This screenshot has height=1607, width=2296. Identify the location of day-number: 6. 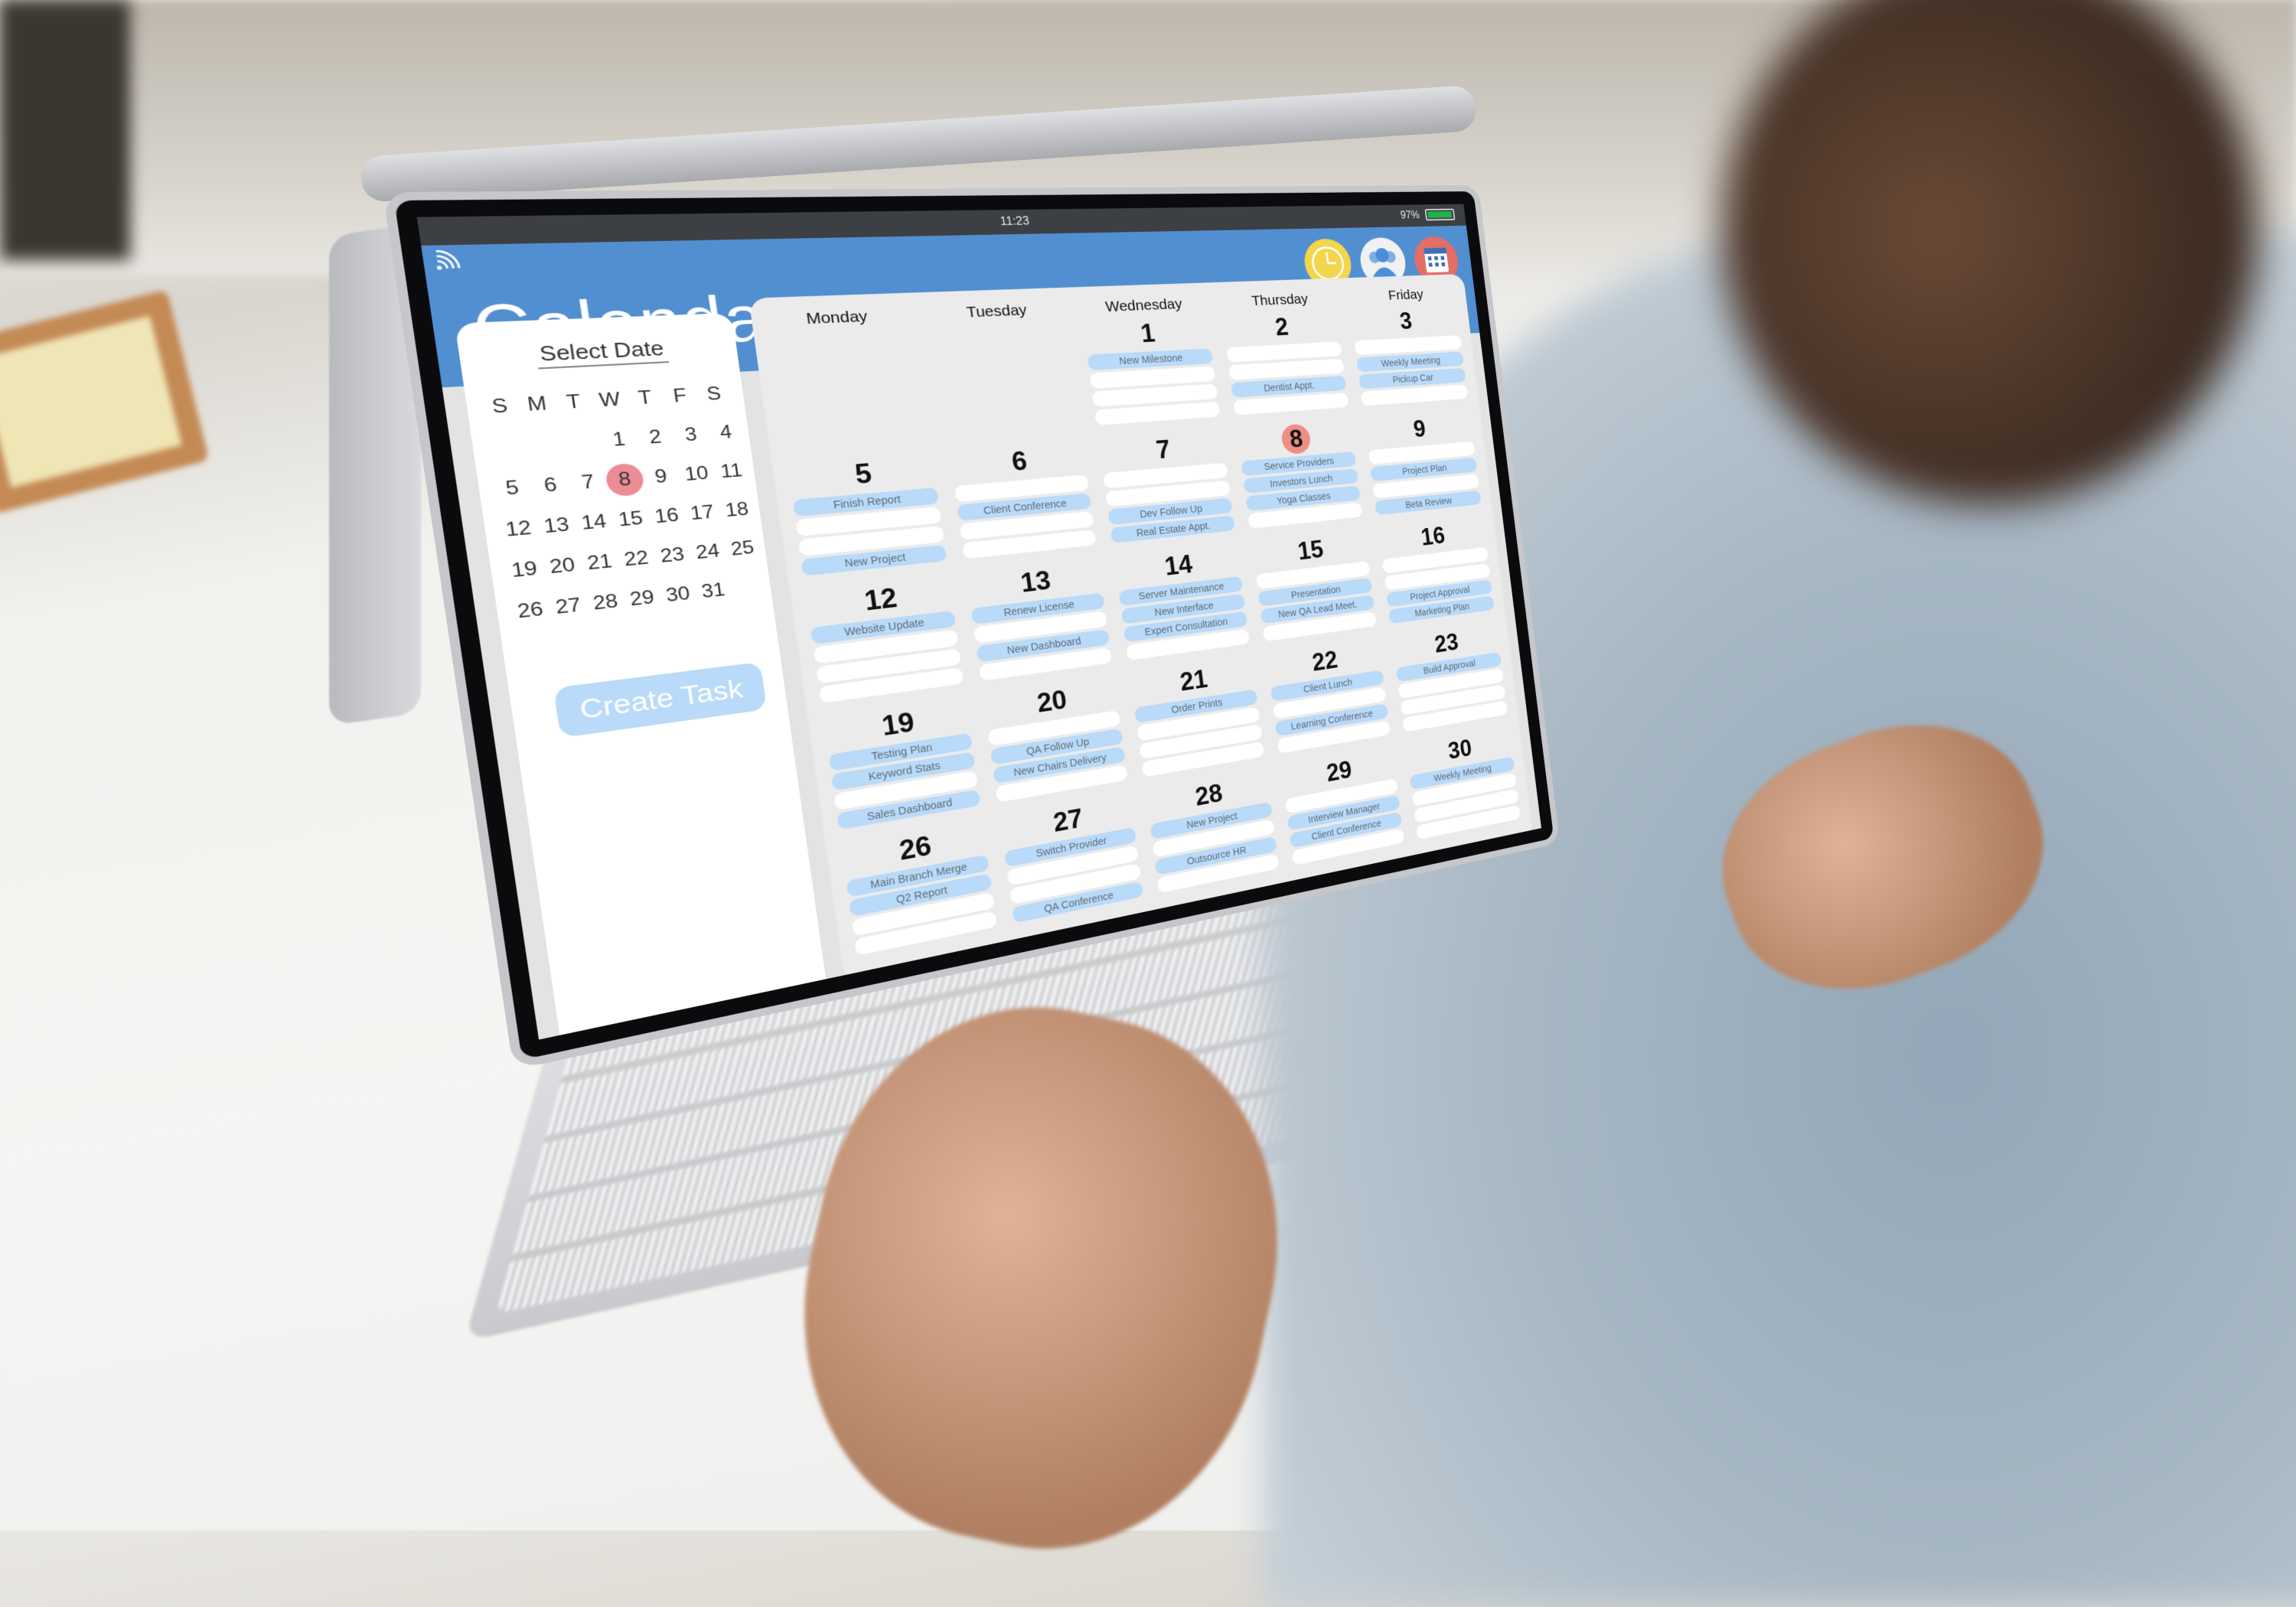
(1019, 462).